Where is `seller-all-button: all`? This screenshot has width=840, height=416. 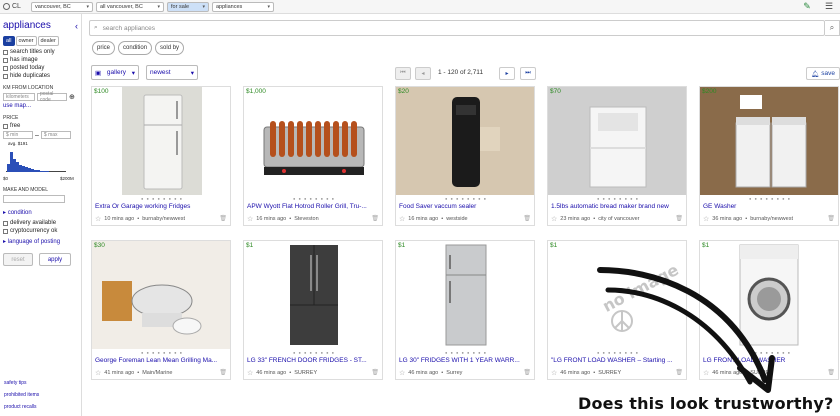
seller-all-button: all is located at coordinates (9, 41).